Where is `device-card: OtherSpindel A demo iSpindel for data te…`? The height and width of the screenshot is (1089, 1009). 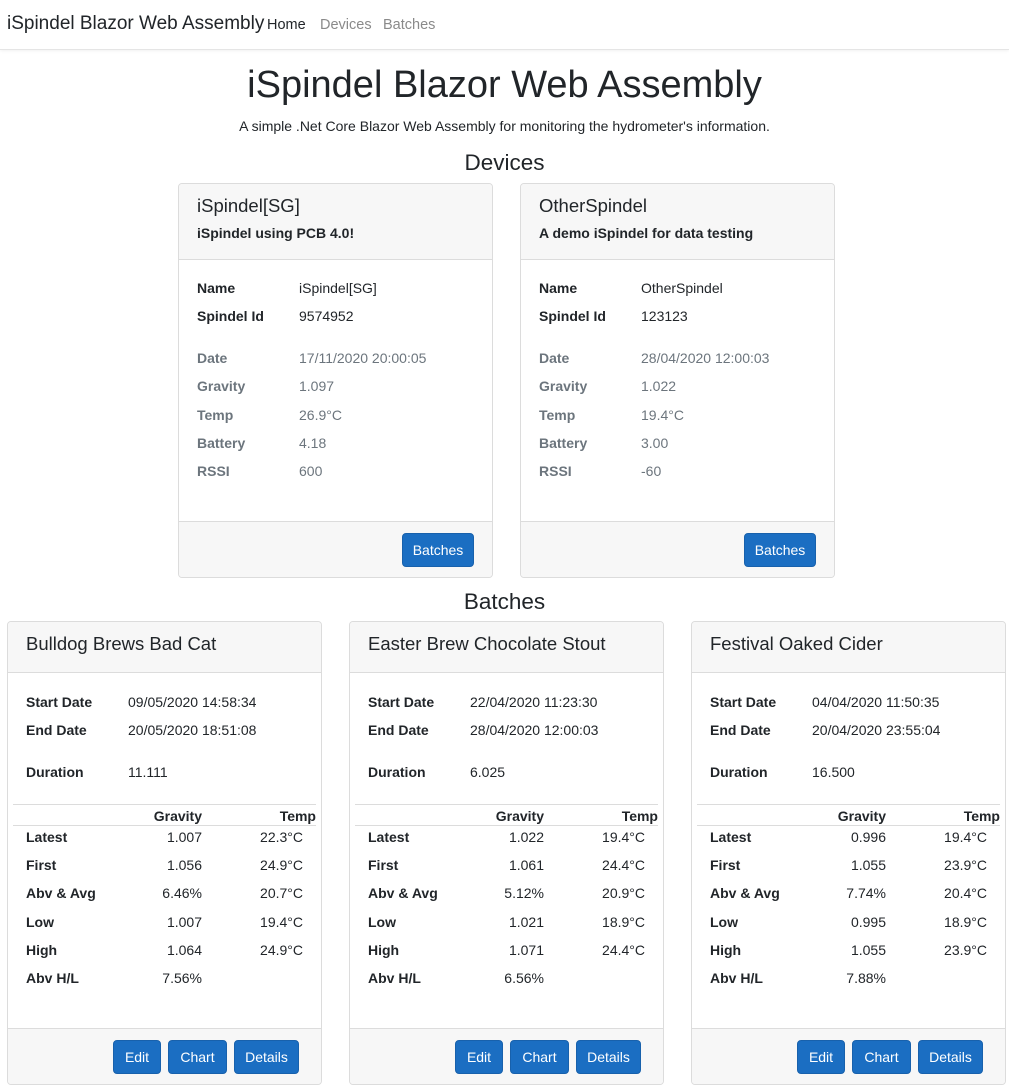
device-card: OtherSpindel A demo iSpindel for data te… is located at coordinates (677, 380).